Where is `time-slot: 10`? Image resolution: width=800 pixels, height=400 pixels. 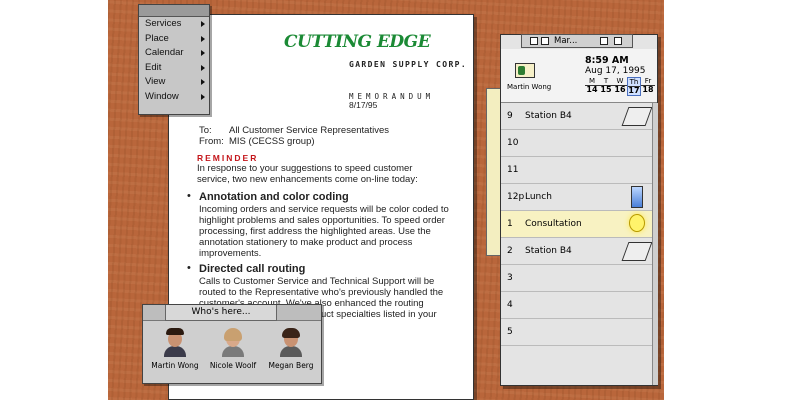 time-slot: 10 is located at coordinates (579, 143).